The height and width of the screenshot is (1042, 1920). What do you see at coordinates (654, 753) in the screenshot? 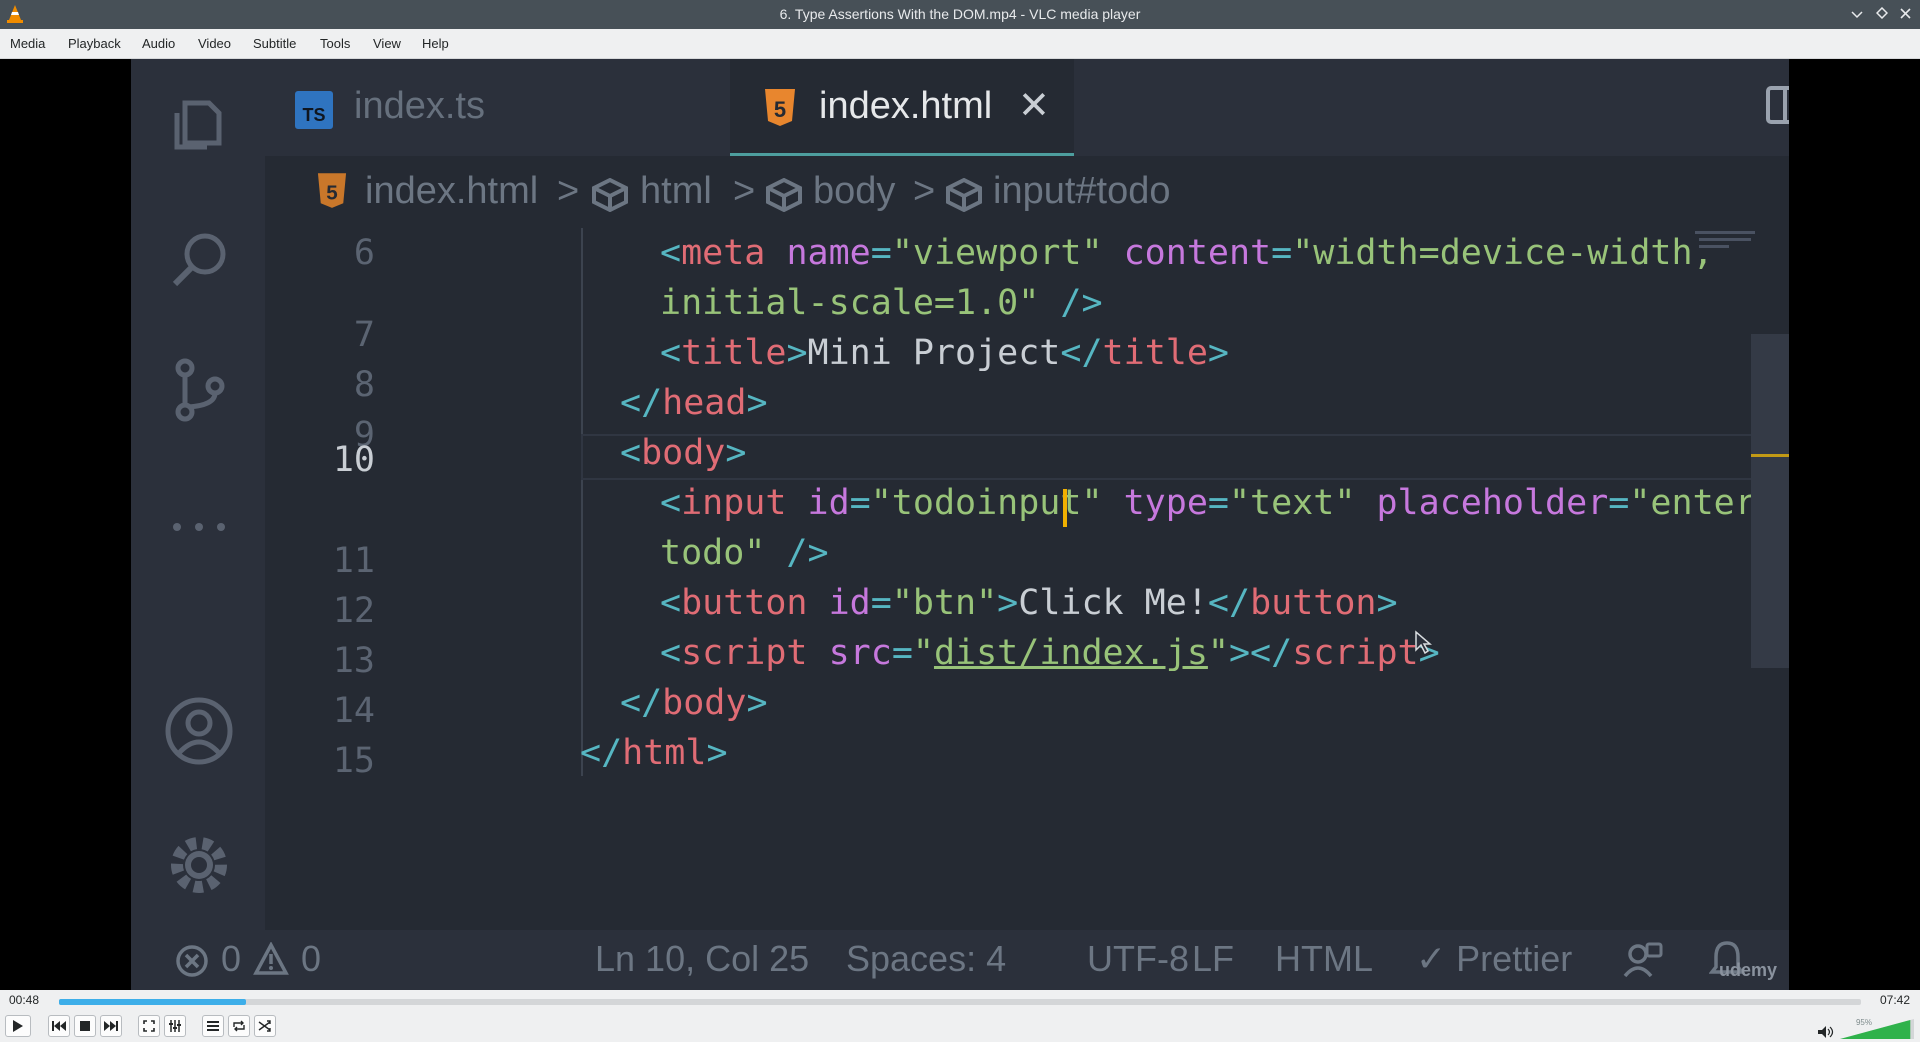
I see `code-line: </html>` at bounding box center [654, 753].